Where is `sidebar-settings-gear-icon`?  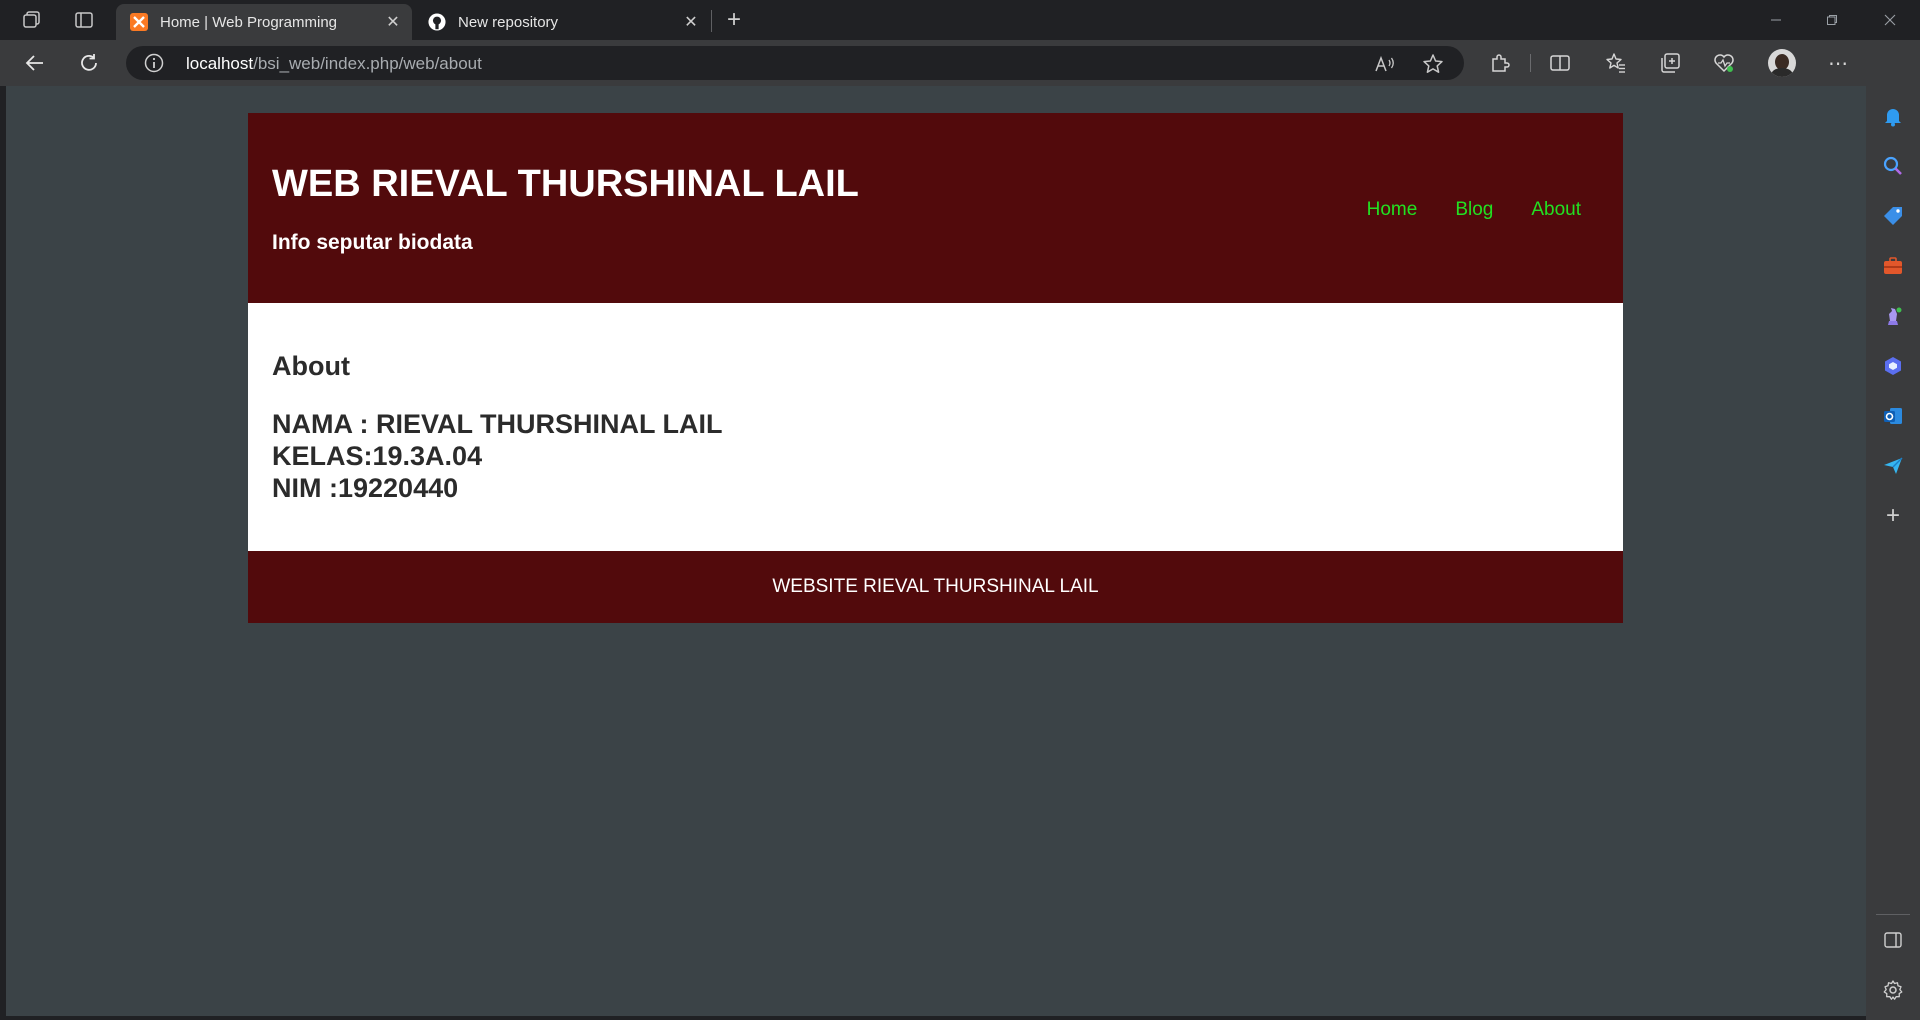
sidebar-settings-gear-icon is located at coordinates (1893, 990).